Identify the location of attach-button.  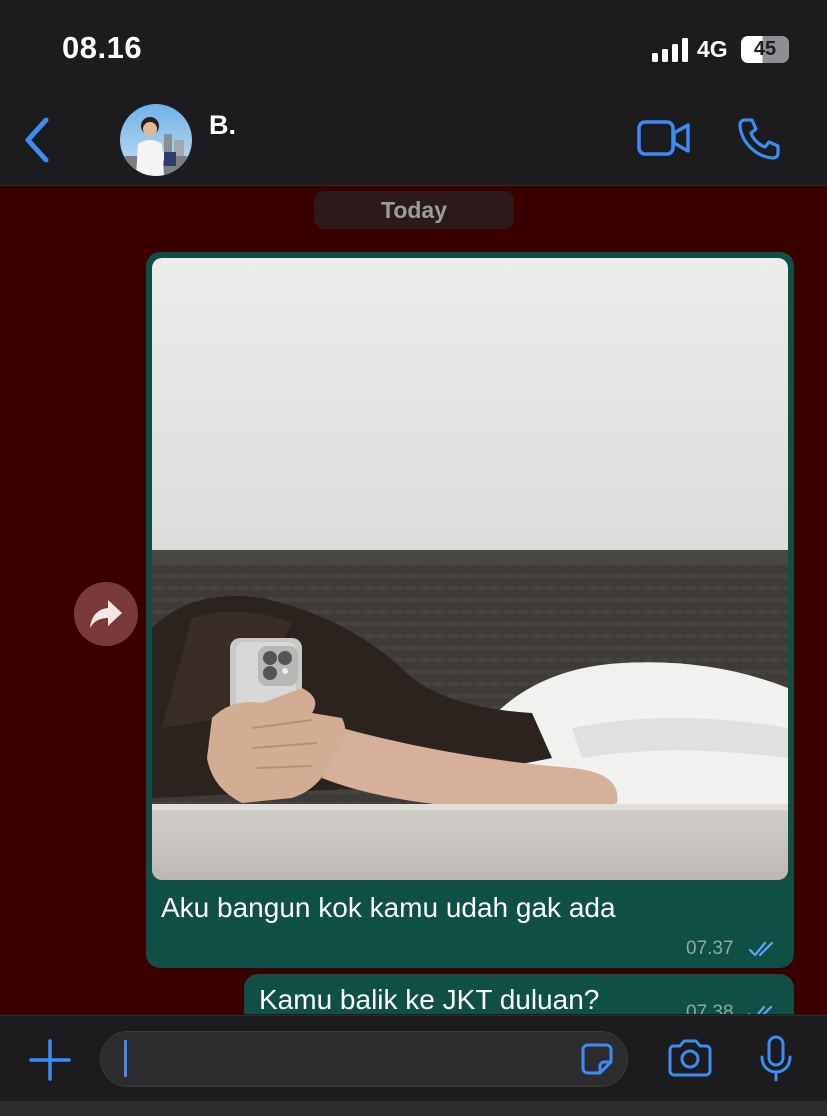
(50, 1060).